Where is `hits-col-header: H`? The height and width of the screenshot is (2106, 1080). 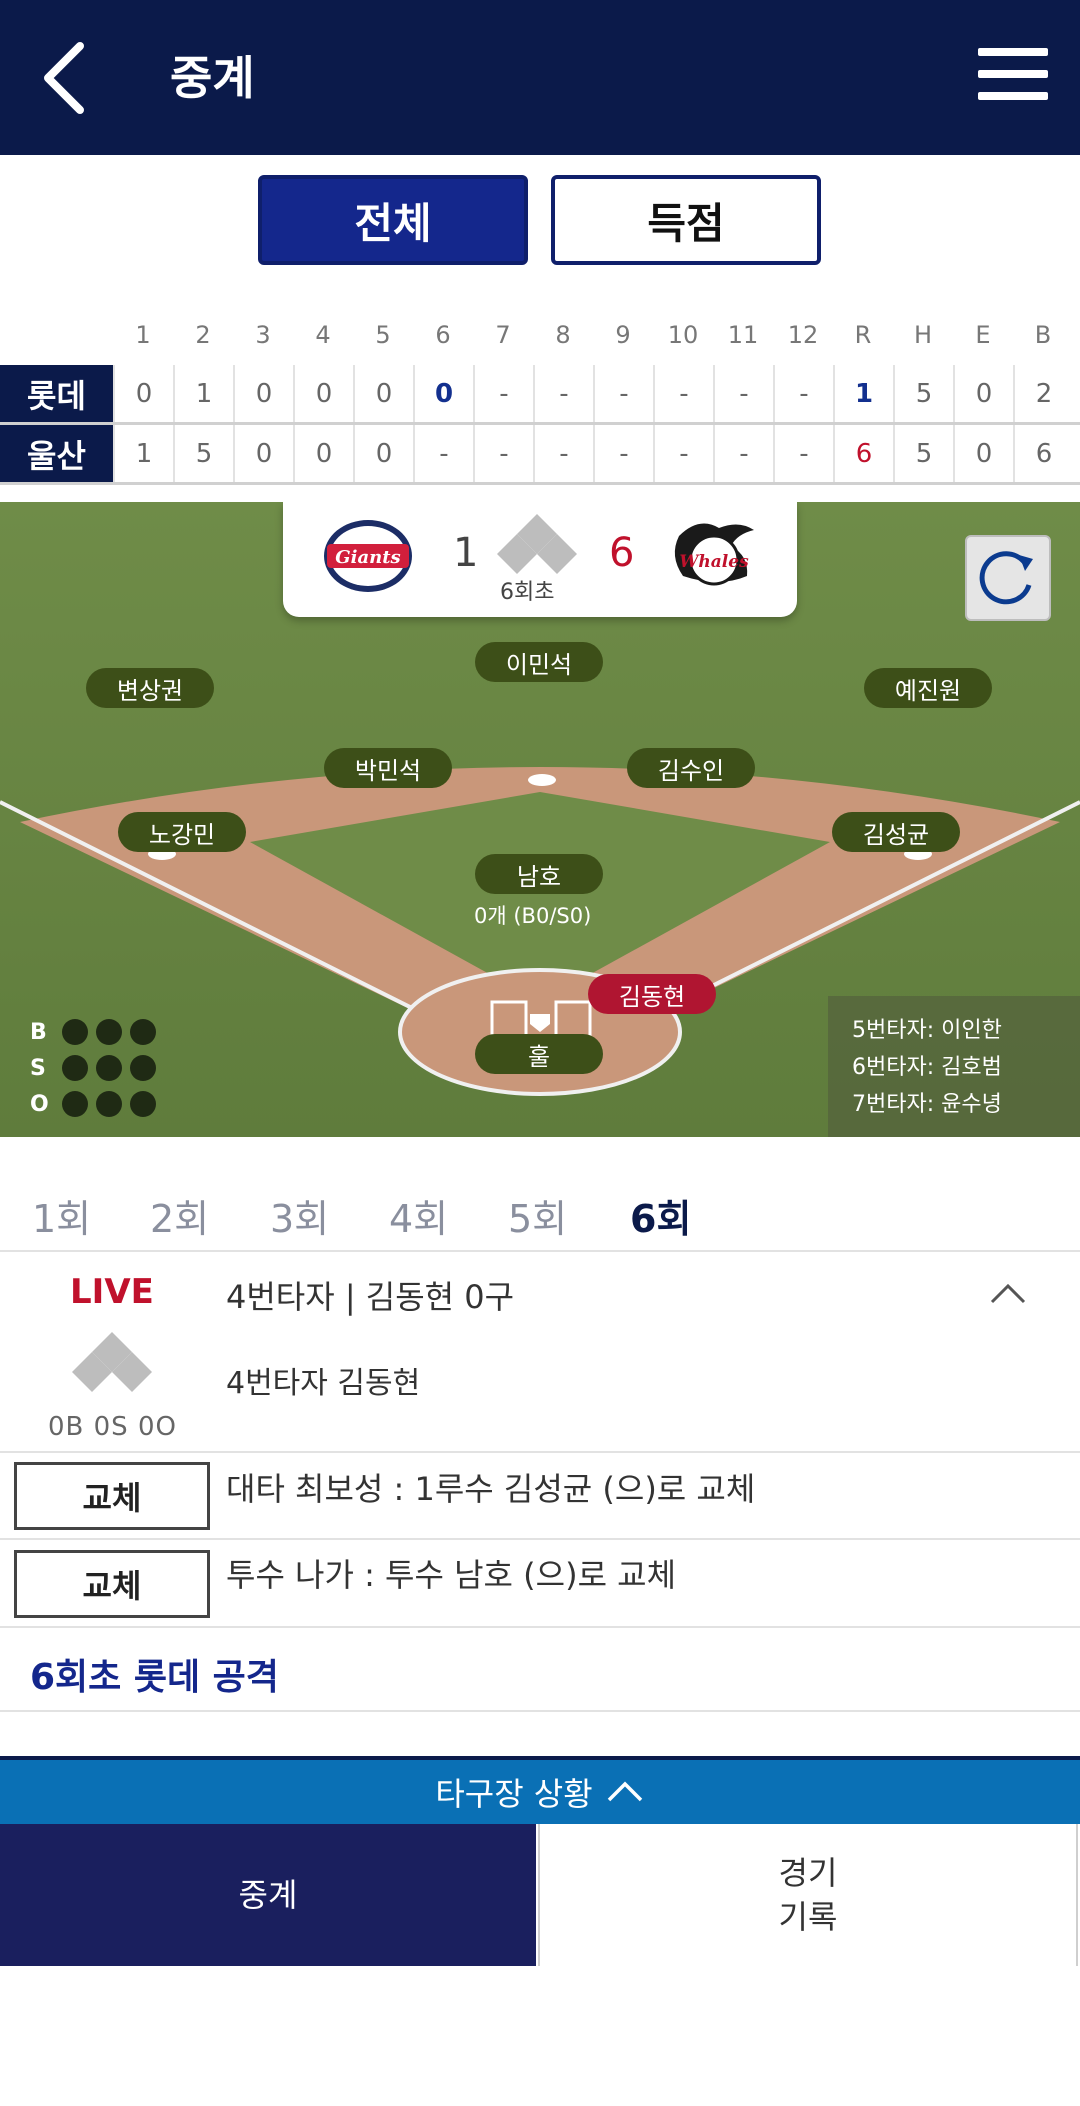
hits-col-header: H is located at coordinates (923, 335).